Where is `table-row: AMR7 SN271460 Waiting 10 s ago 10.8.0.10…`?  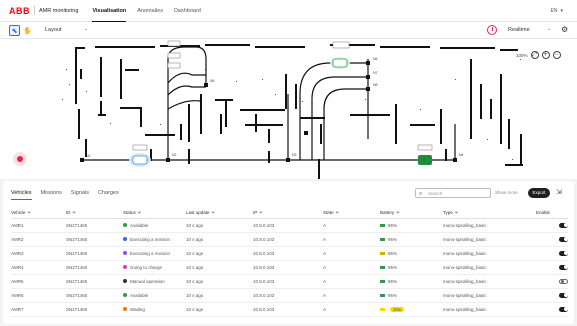 table-row: AMR7 SN271460 Waiting 10 s ago 10.8.0.10… is located at coordinates (289, 309).